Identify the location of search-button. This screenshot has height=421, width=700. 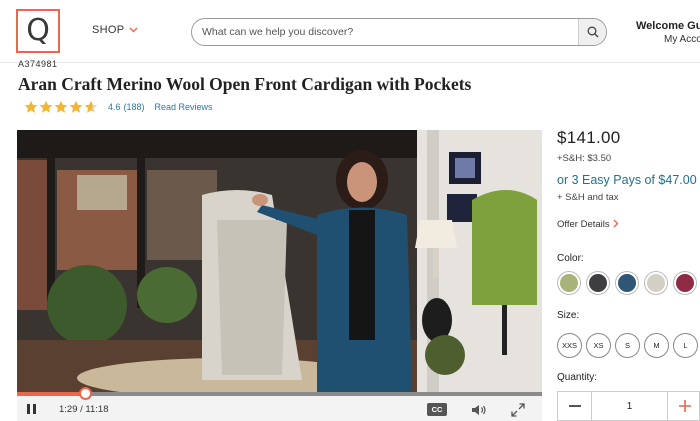
(592, 32).